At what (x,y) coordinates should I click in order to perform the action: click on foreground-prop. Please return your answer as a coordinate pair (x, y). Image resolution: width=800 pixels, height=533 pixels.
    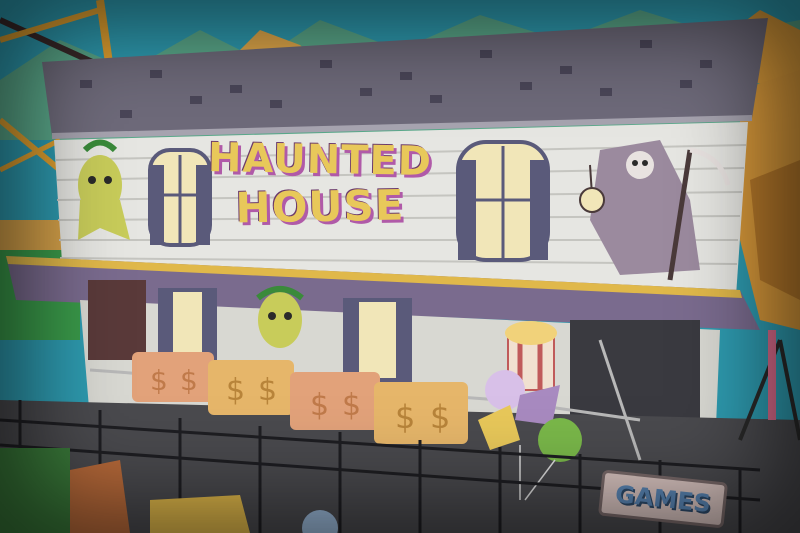
    Looking at the image, I should click on (200, 514).